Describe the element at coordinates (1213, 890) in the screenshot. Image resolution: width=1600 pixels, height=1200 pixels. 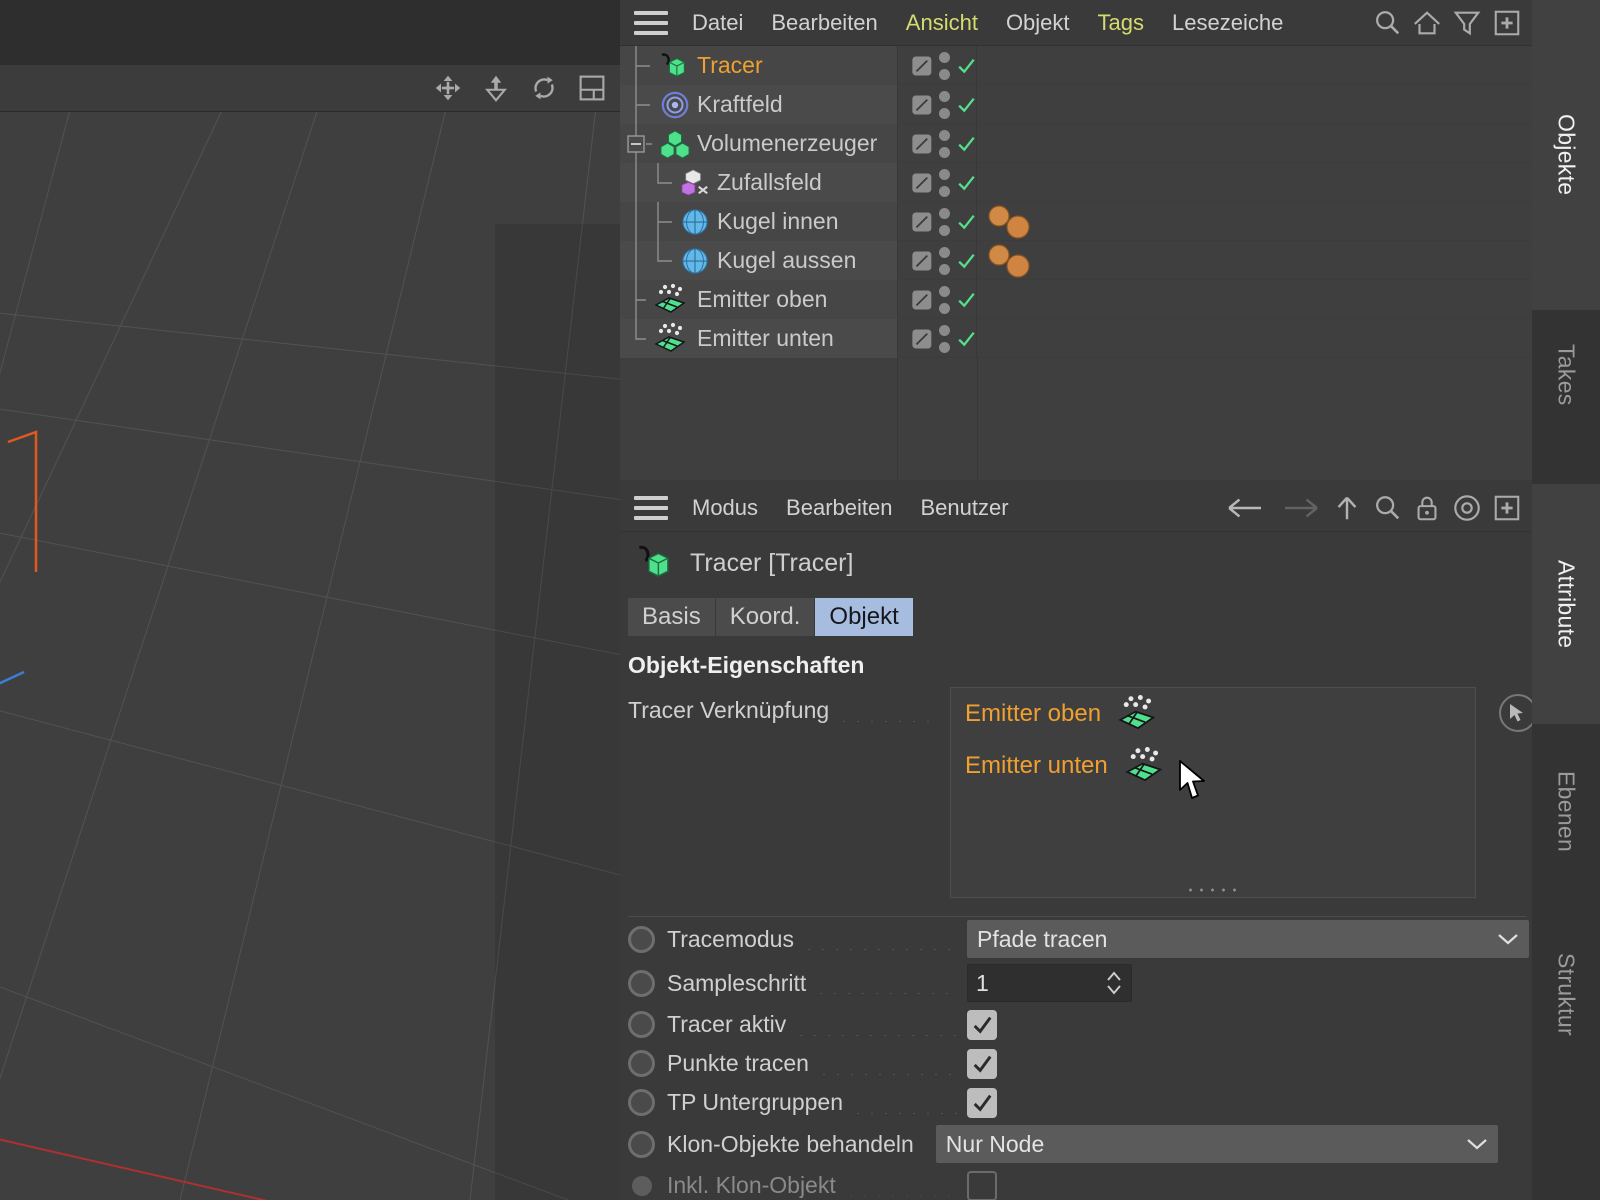
I see `resize-grip` at that location.